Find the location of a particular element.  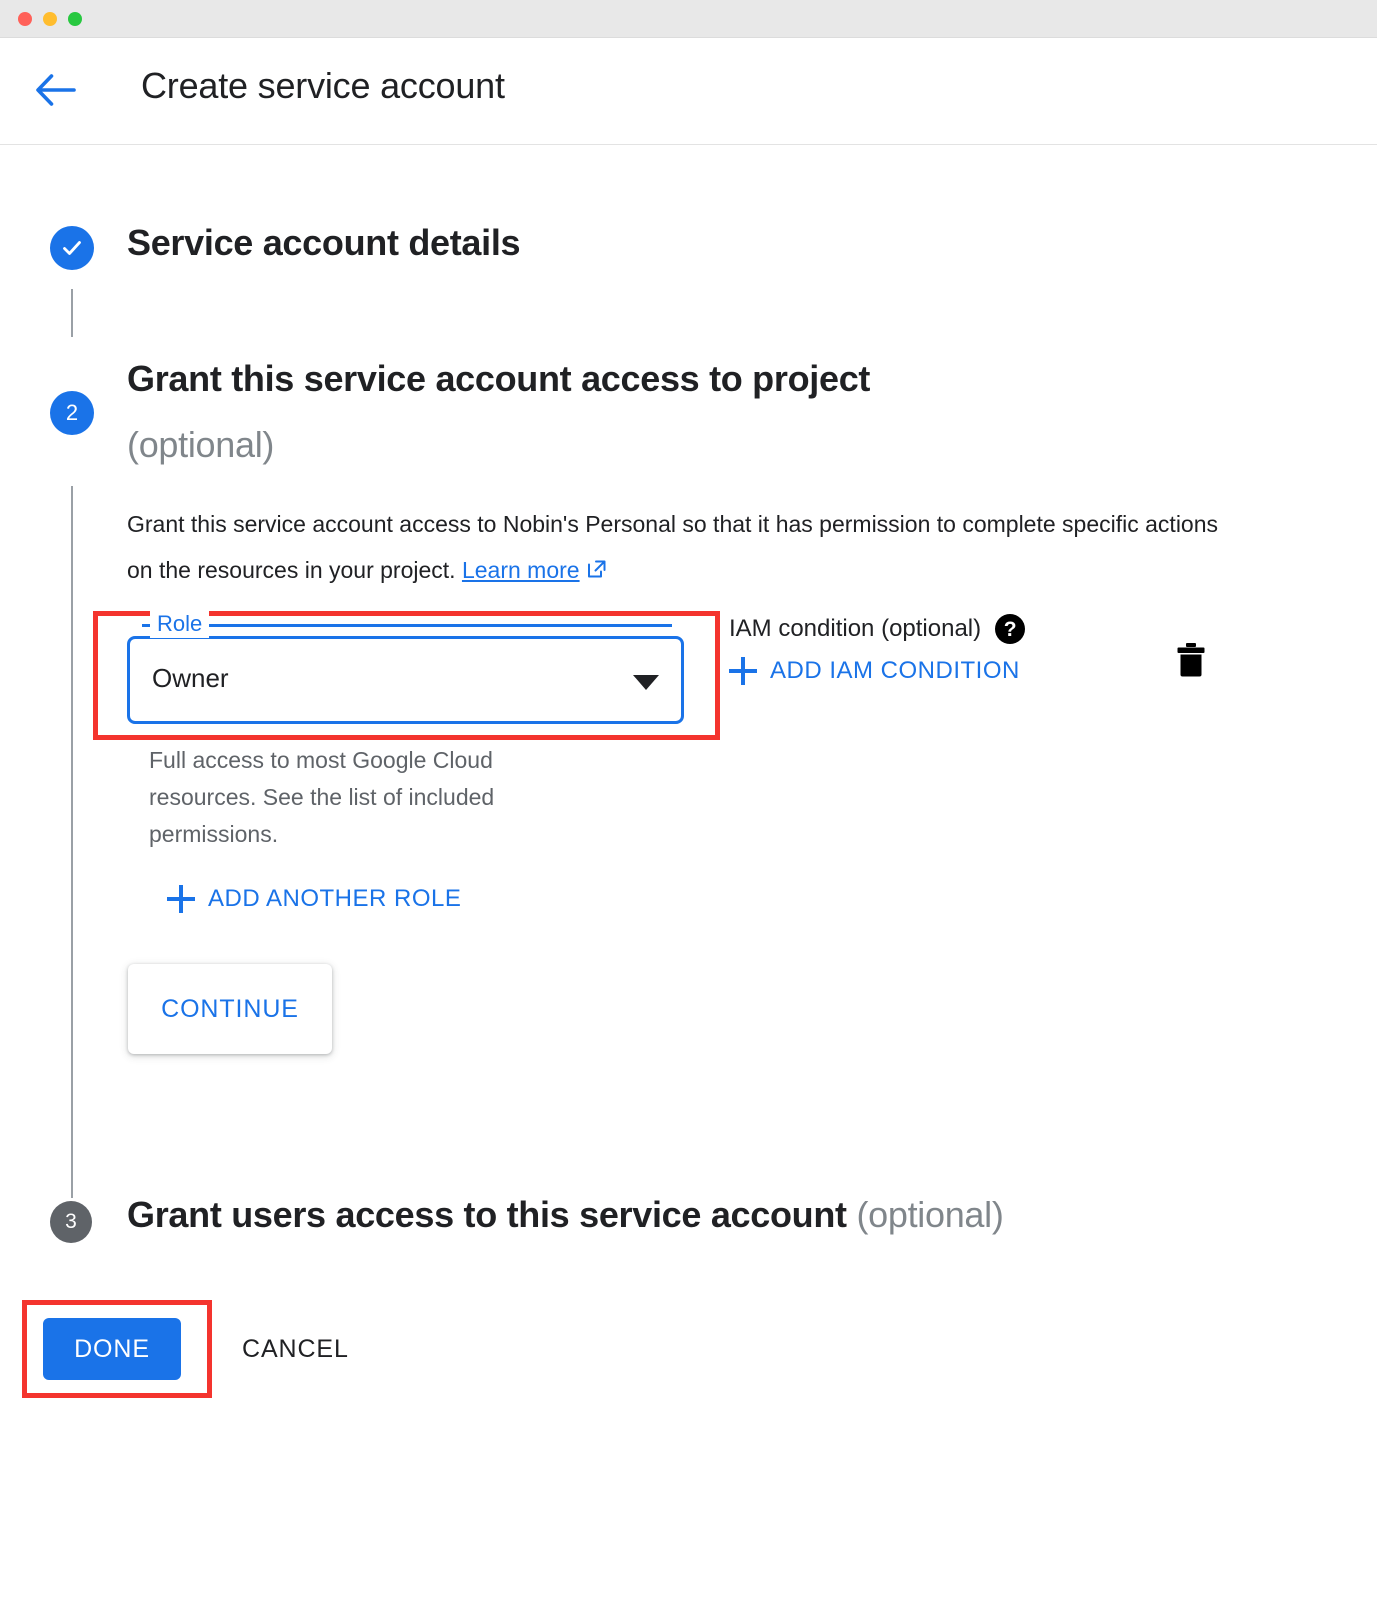

help-circle-icon: ? is located at coordinates (1010, 629).